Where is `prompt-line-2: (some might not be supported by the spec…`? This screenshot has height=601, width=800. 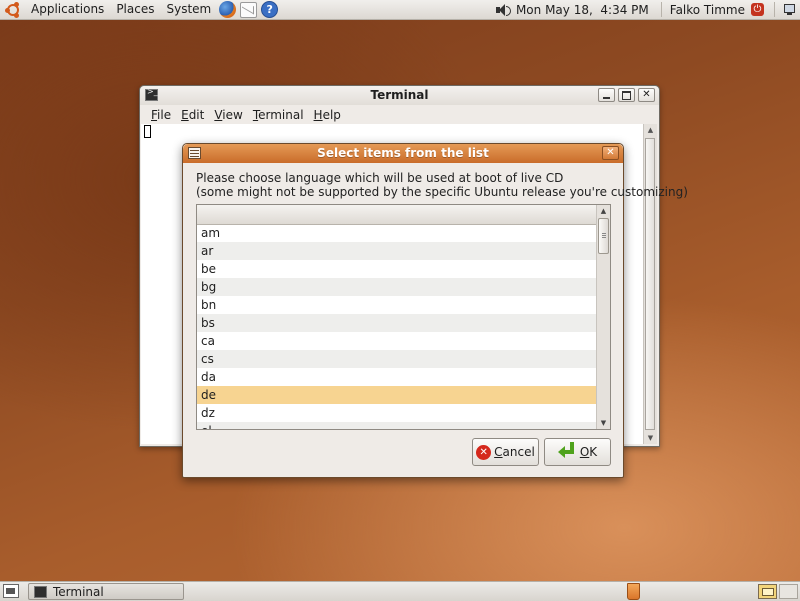
prompt-line-2: (some might not be supported by the spec… is located at coordinates (442, 192).